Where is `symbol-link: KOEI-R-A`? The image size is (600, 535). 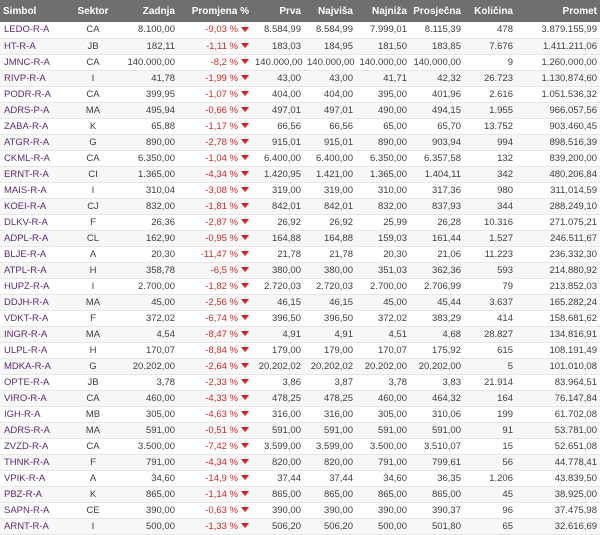 symbol-link: KOEI-R-A is located at coordinates (33, 206).